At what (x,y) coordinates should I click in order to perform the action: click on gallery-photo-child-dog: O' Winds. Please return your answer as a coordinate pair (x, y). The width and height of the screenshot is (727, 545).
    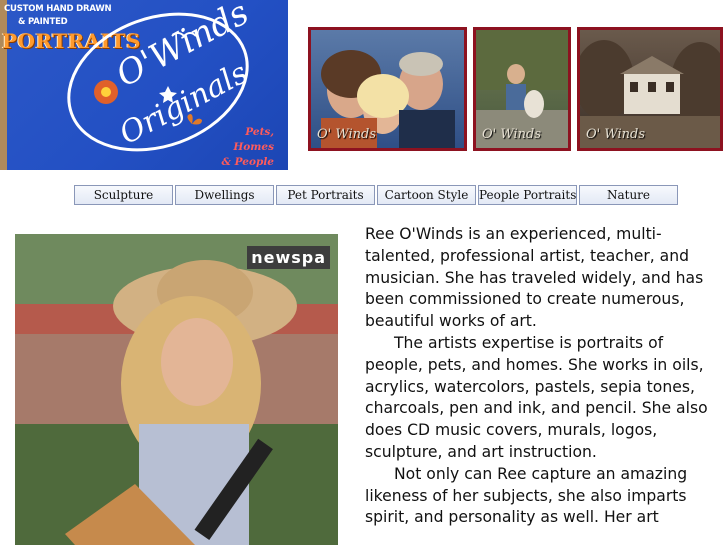
    Looking at the image, I should click on (522, 89).